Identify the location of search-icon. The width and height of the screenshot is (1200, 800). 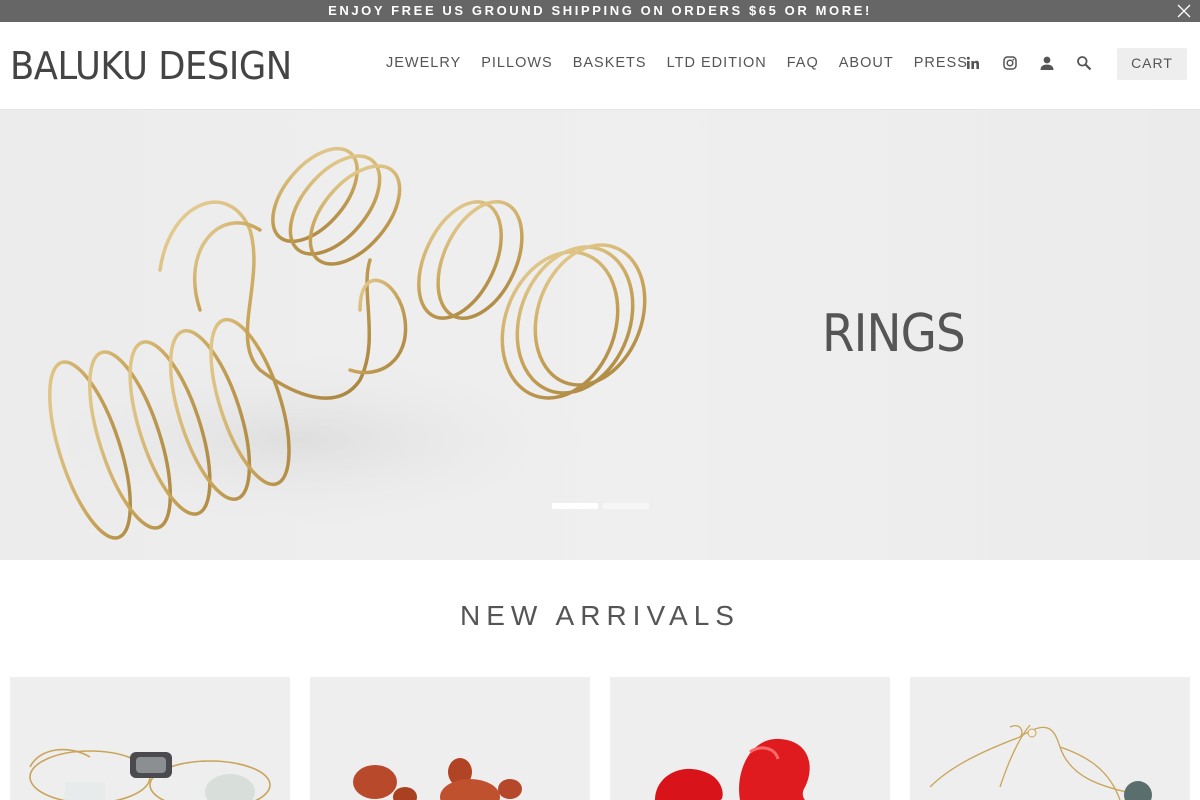
(1084, 63).